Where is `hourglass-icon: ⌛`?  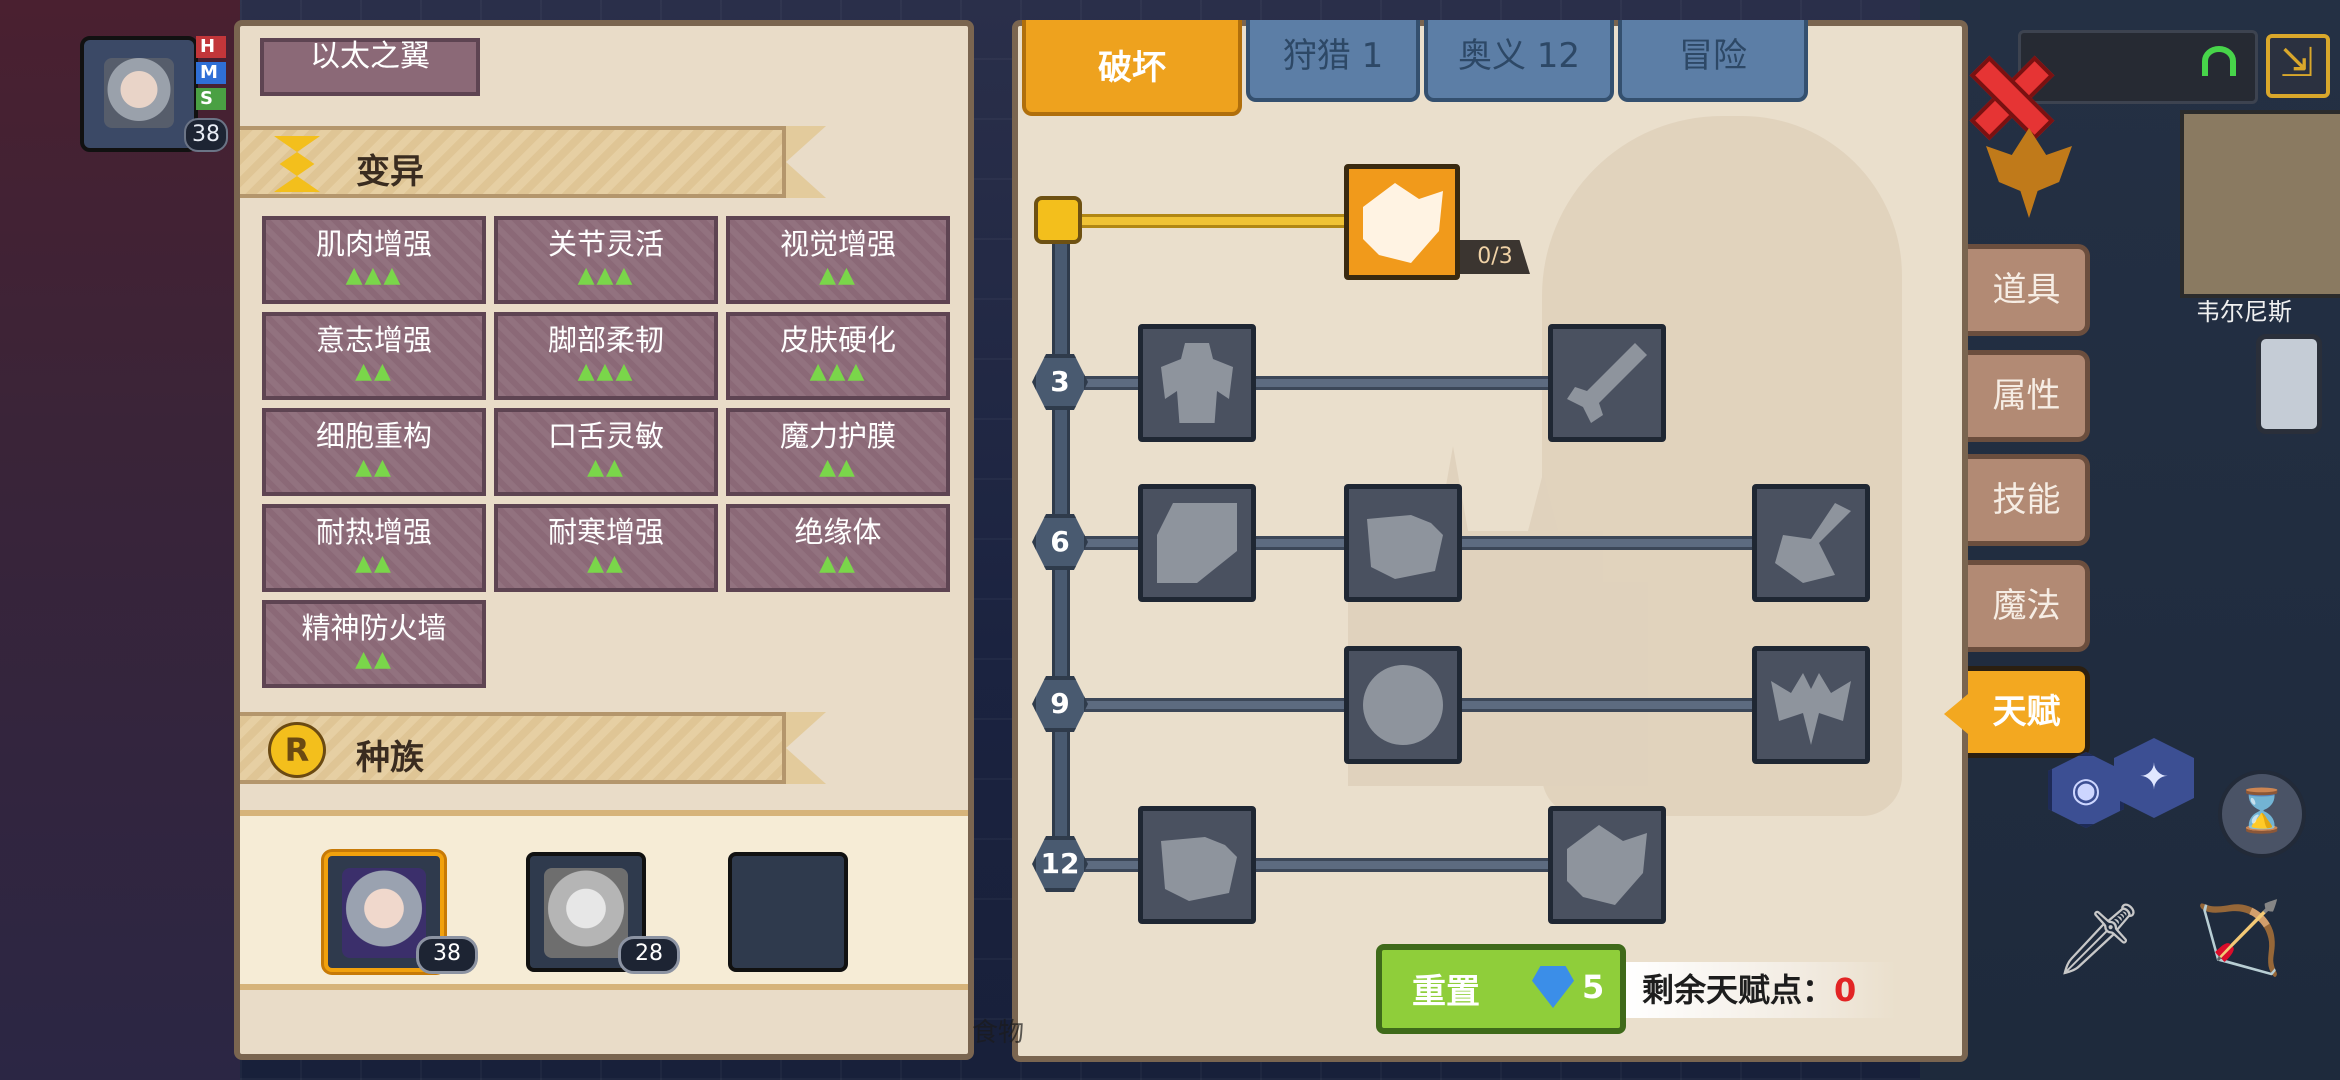
hourglass-icon: ⌛ is located at coordinates (2262, 814).